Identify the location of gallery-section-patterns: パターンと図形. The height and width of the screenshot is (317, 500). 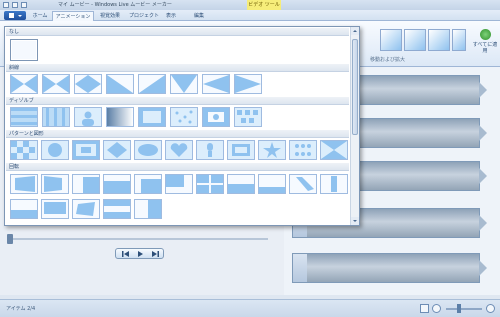
(177, 134).